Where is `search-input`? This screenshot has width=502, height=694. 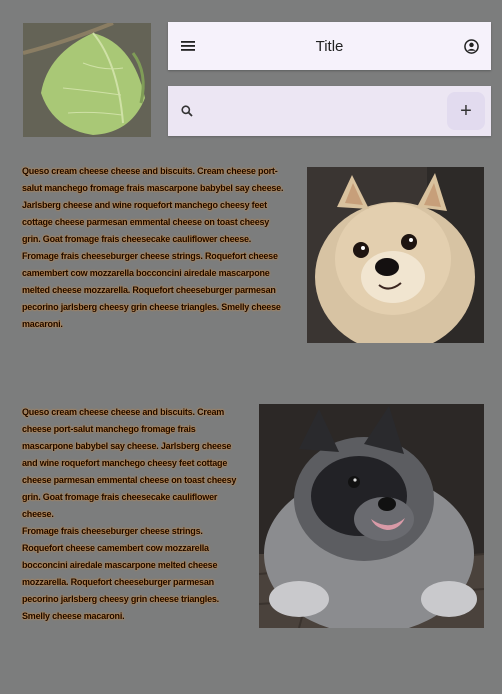 search-input is located at coordinates (326, 111).